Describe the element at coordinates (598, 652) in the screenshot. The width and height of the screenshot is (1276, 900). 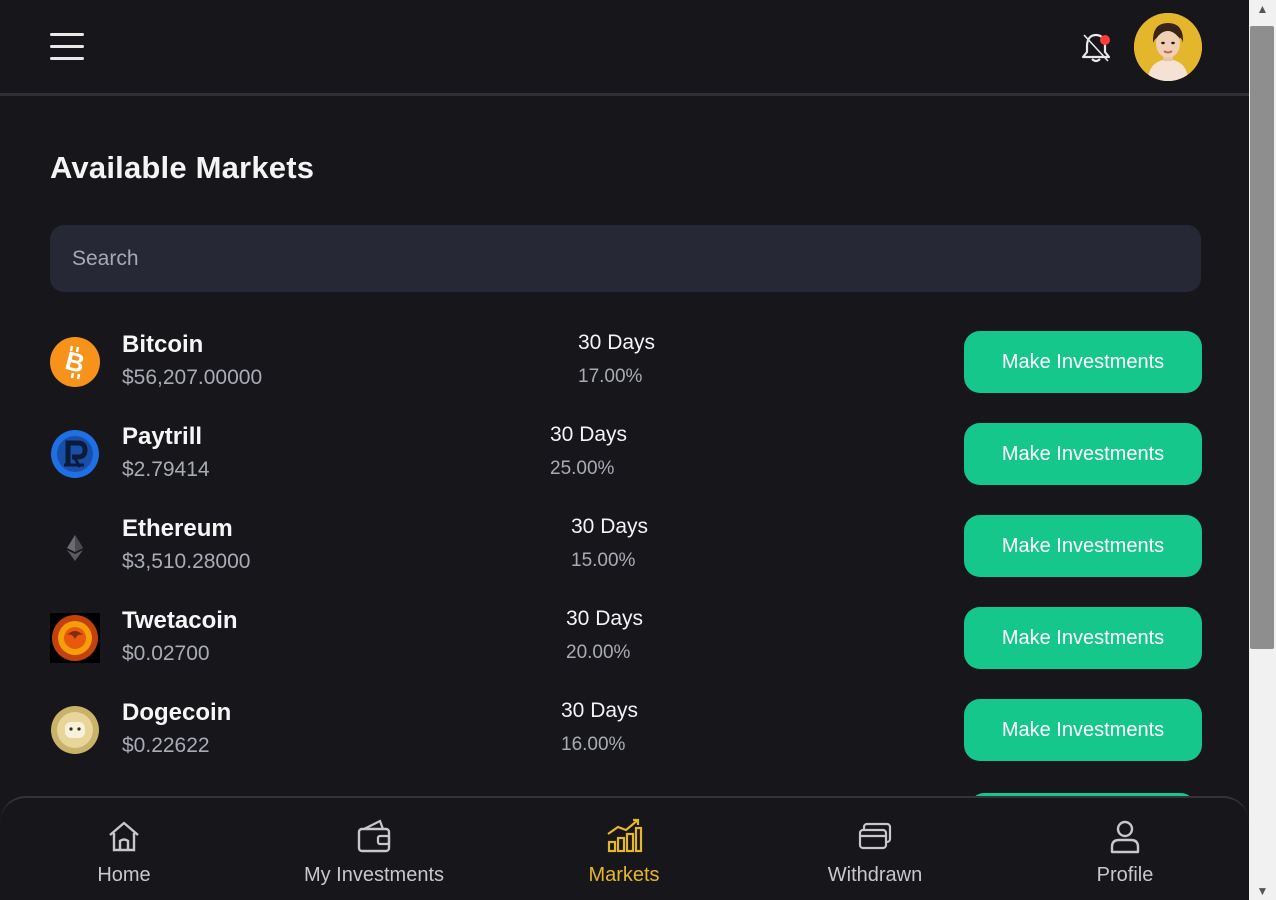
I see `return-rate: 20.00%` at that location.